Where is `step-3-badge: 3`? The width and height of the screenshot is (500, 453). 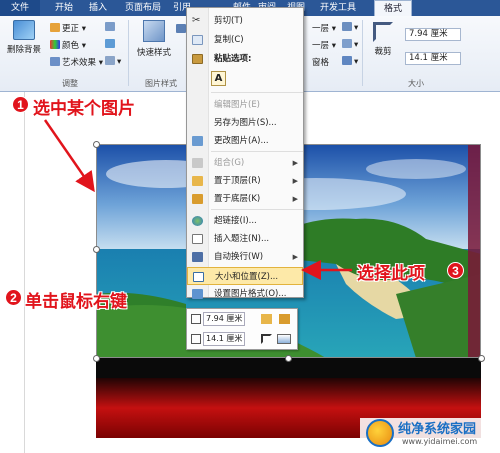
step-3-badge: 3 is located at coordinates (455, 270).